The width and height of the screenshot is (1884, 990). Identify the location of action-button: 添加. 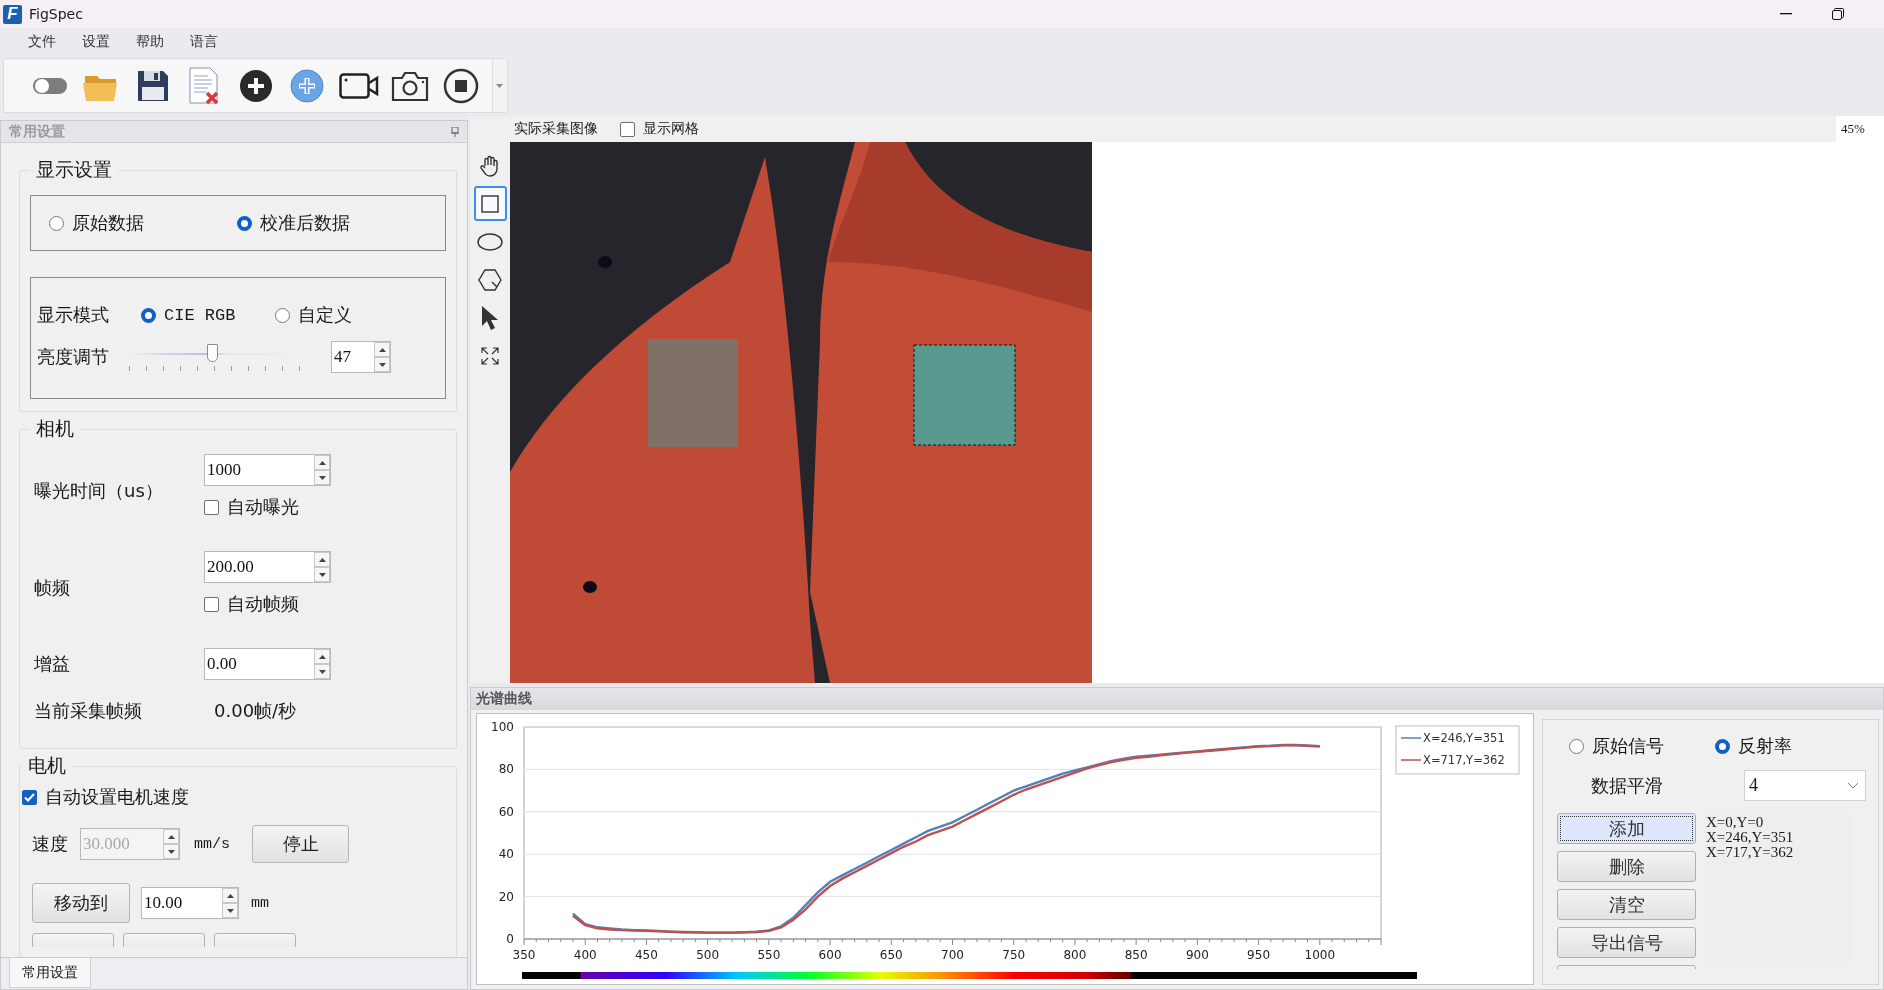
(1626, 828).